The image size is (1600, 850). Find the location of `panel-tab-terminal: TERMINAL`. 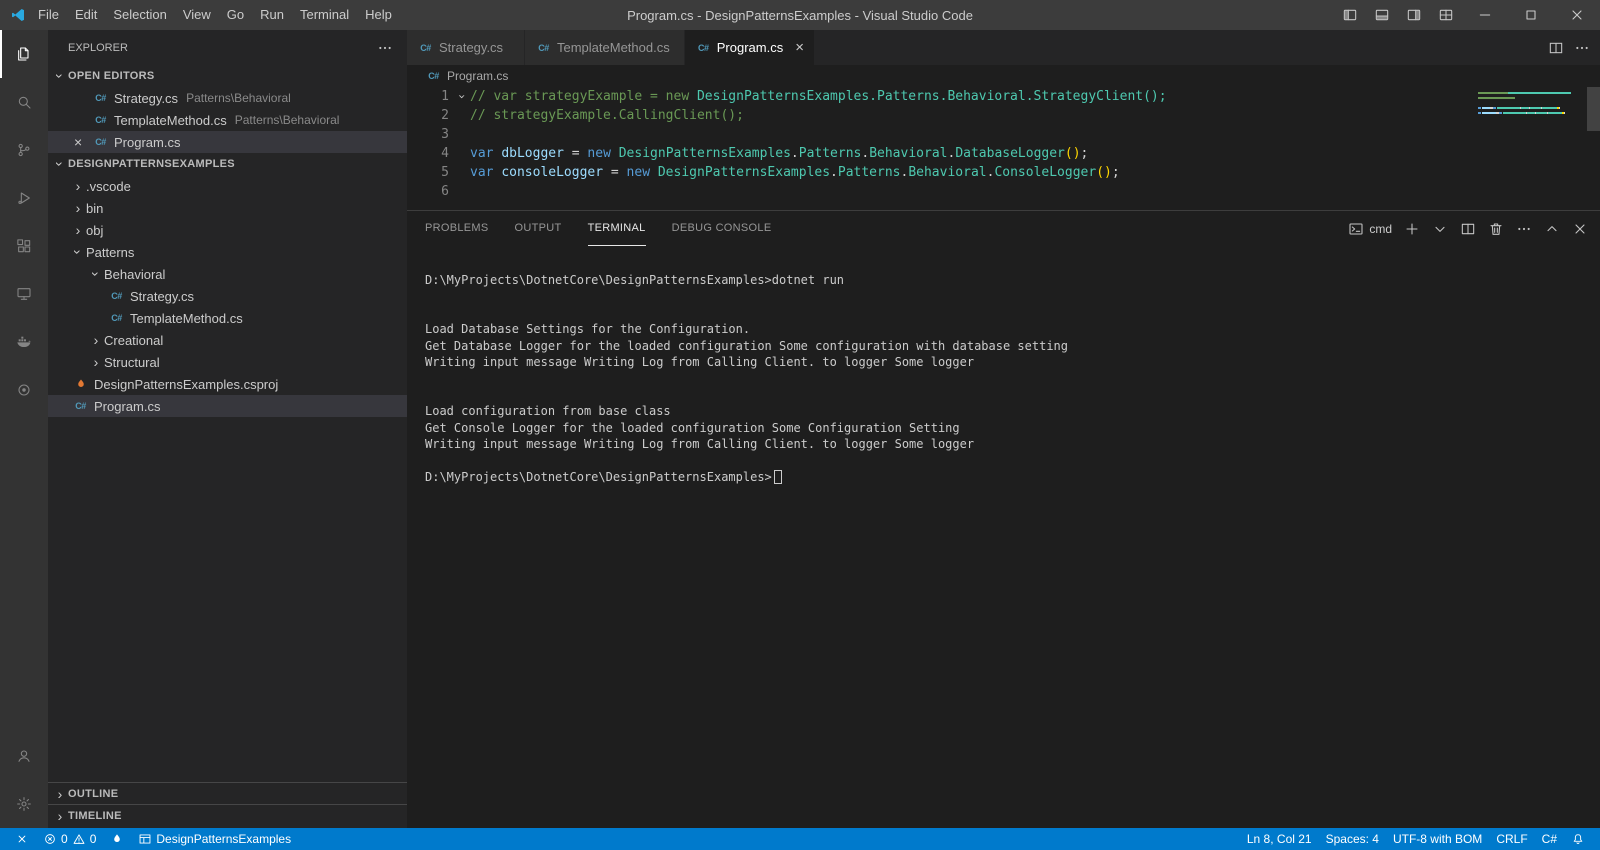

panel-tab-terminal: TERMINAL is located at coordinates (616, 228).